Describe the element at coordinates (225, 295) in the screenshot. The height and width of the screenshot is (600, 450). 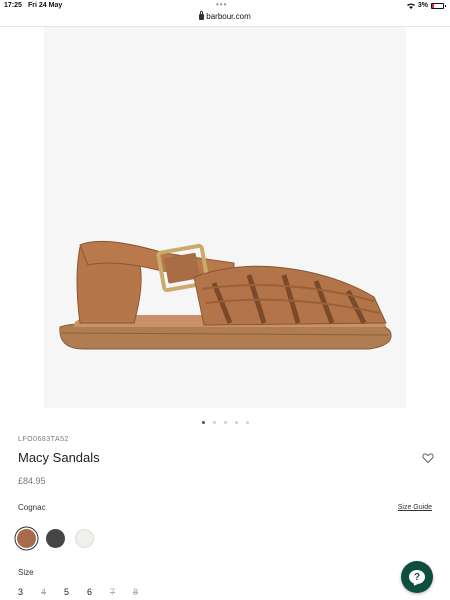
I see `sandal-illustration` at that location.